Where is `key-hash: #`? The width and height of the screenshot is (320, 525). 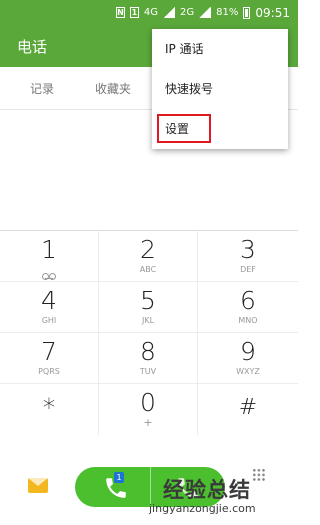
key-hash: # is located at coordinates (248, 409).